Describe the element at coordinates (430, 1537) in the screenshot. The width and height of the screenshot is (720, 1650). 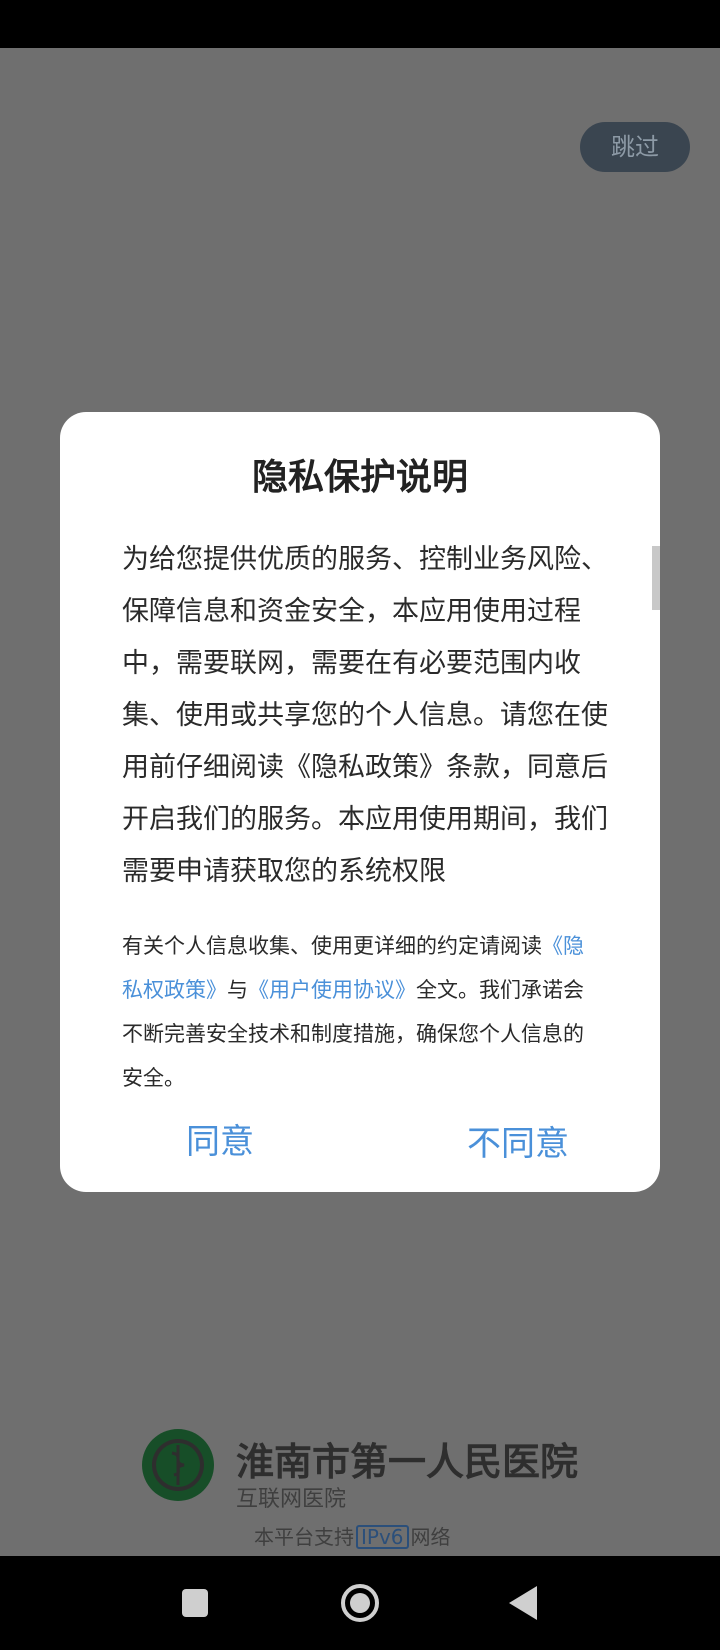
I see `ipv6-suffix: 网络` at that location.